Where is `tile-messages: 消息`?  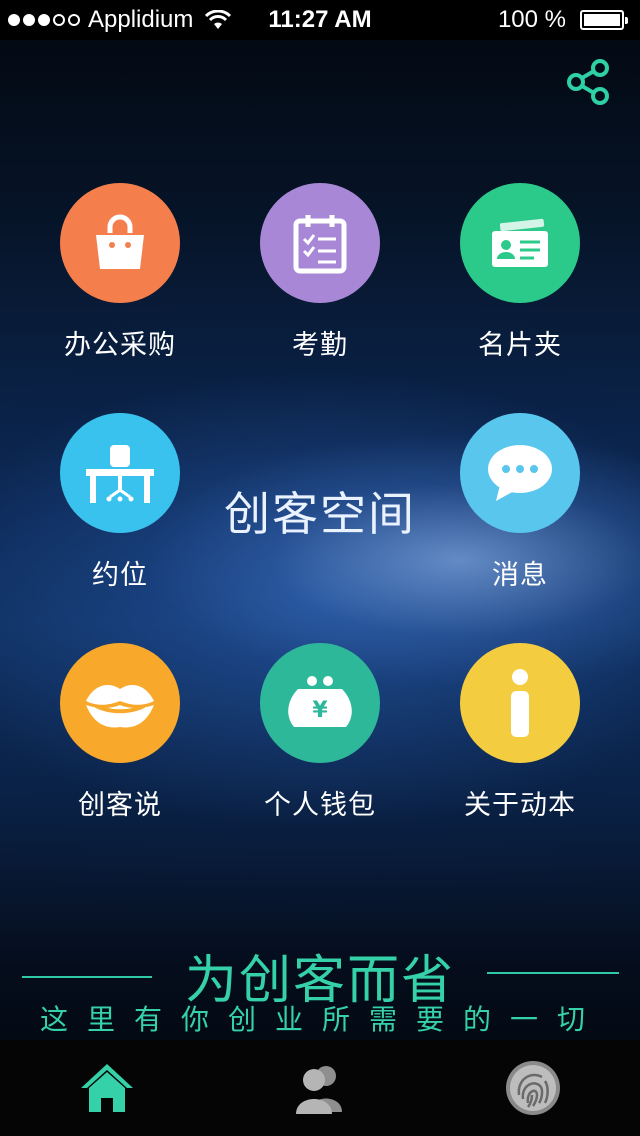 tile-messages: 消息 is located at coordinates (520, 502).